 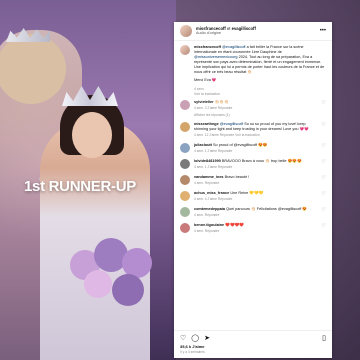 I want to click on caption-mention-2: @missuniversemexicoorg, so click(x=216, y=57).